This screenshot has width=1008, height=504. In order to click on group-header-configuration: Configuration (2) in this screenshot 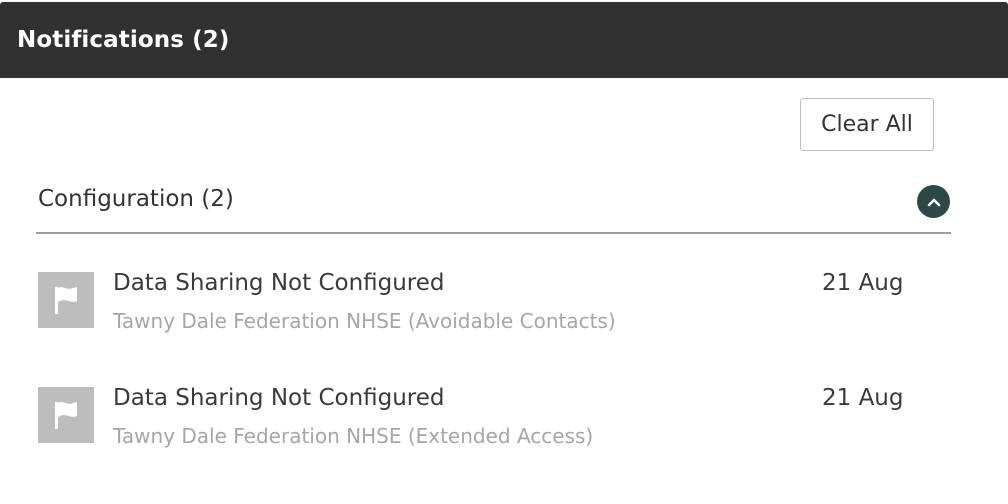, I will do `click(493, 203)`.